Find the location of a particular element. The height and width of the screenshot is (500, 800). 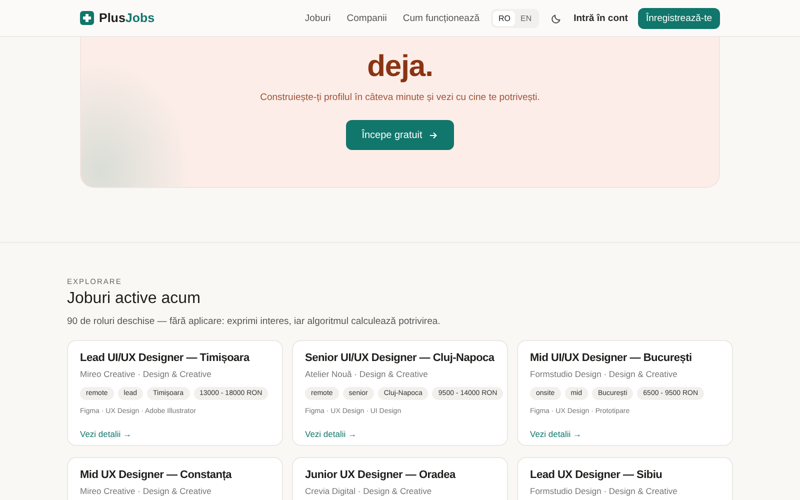

nav-link: Cum funcționează is located at coordinates (441, 18).